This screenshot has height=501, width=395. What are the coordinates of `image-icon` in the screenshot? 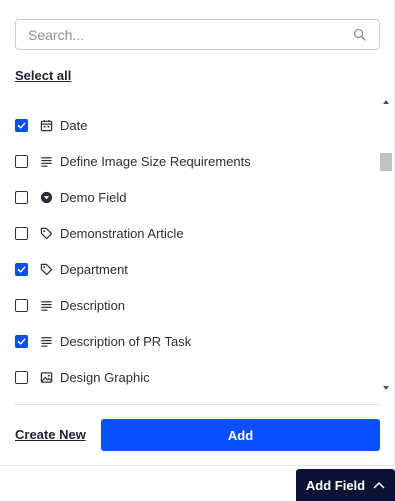 It's located at (46, 377).